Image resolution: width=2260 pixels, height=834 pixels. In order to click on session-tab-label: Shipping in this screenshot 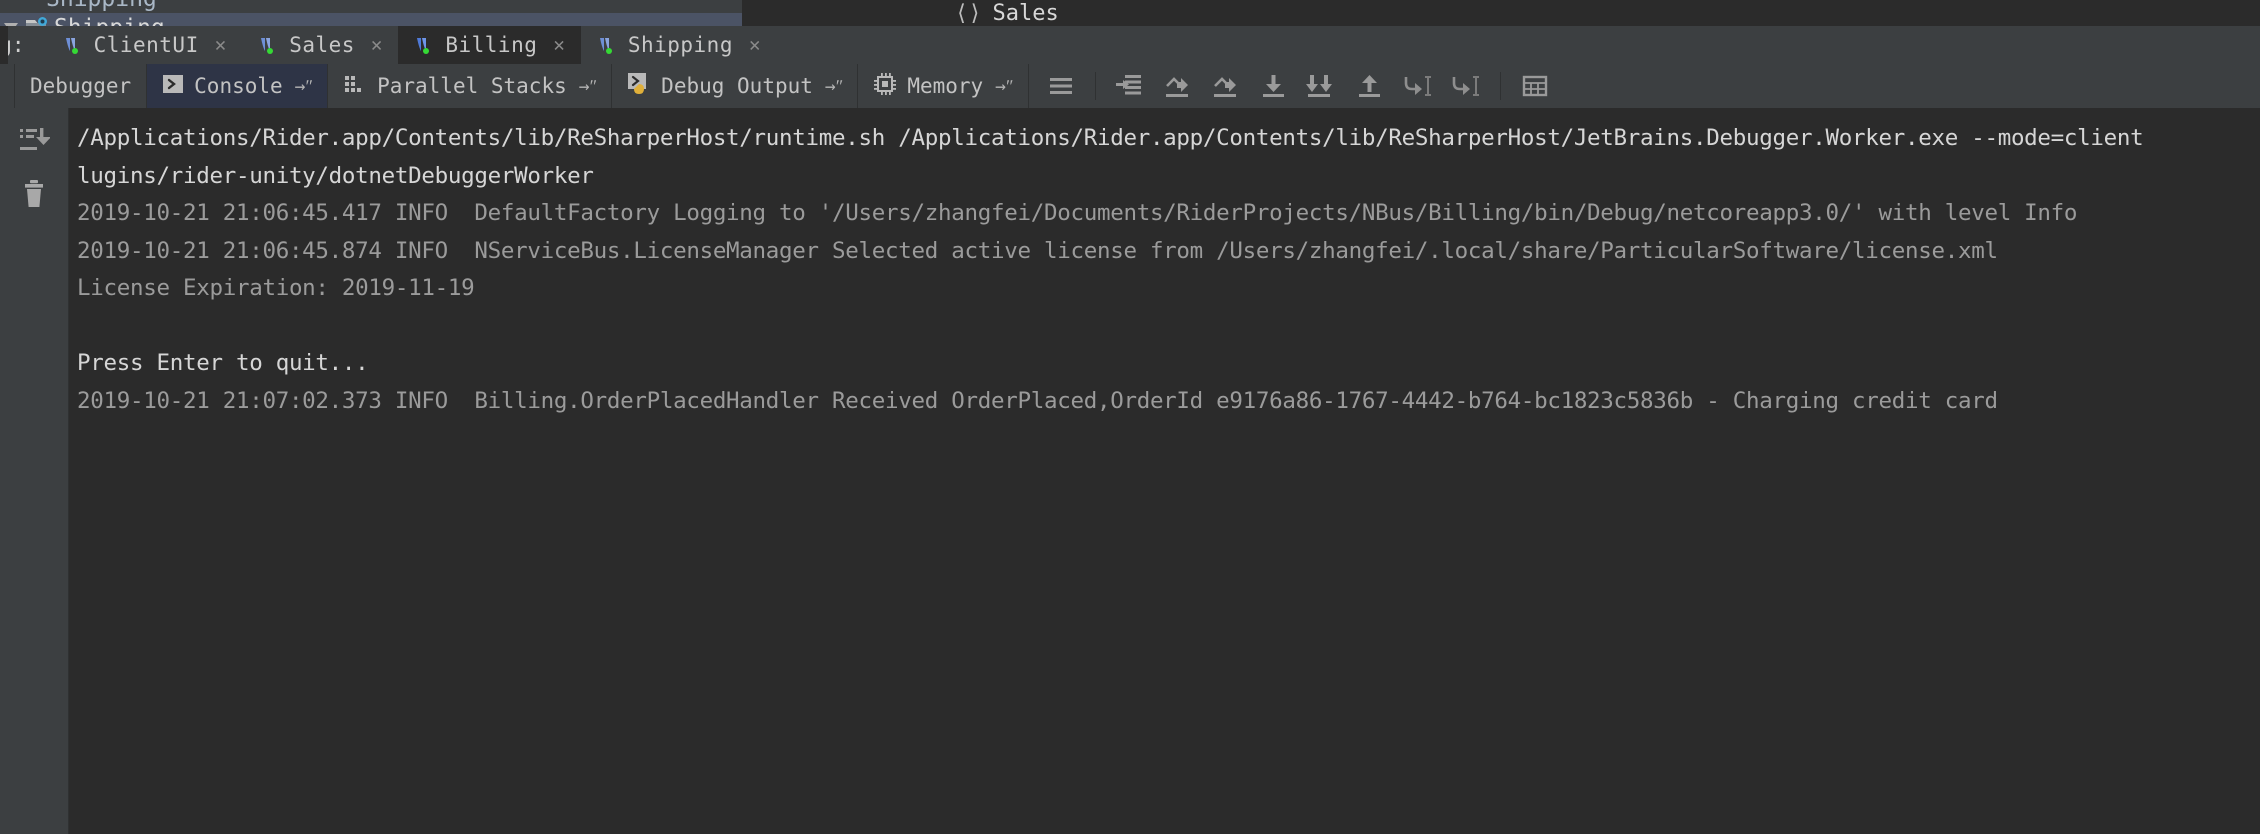, I will do `click(680, 45)`.